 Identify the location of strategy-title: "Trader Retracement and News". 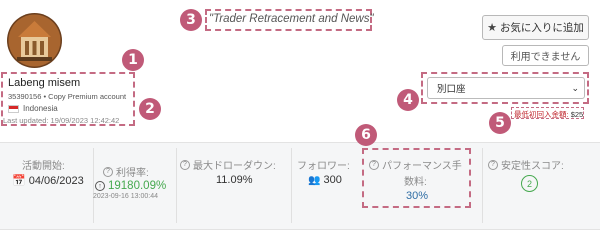
(291, 19).